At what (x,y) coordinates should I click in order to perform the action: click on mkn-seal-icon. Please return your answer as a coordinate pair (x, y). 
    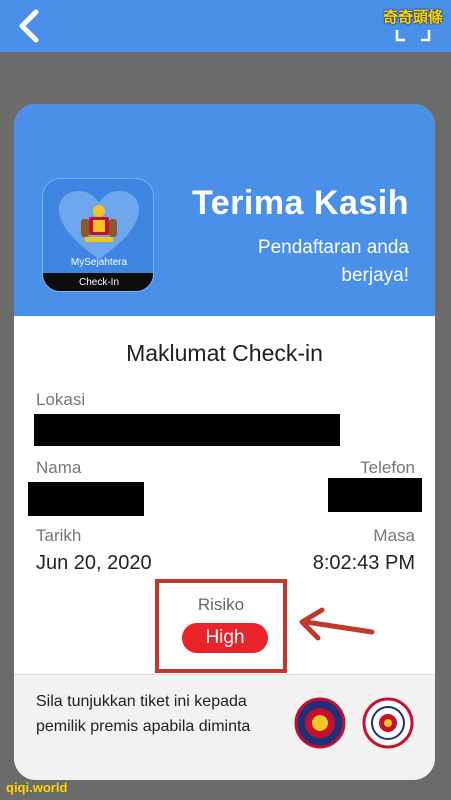
    Looking at the image, I should click on (320, 723).